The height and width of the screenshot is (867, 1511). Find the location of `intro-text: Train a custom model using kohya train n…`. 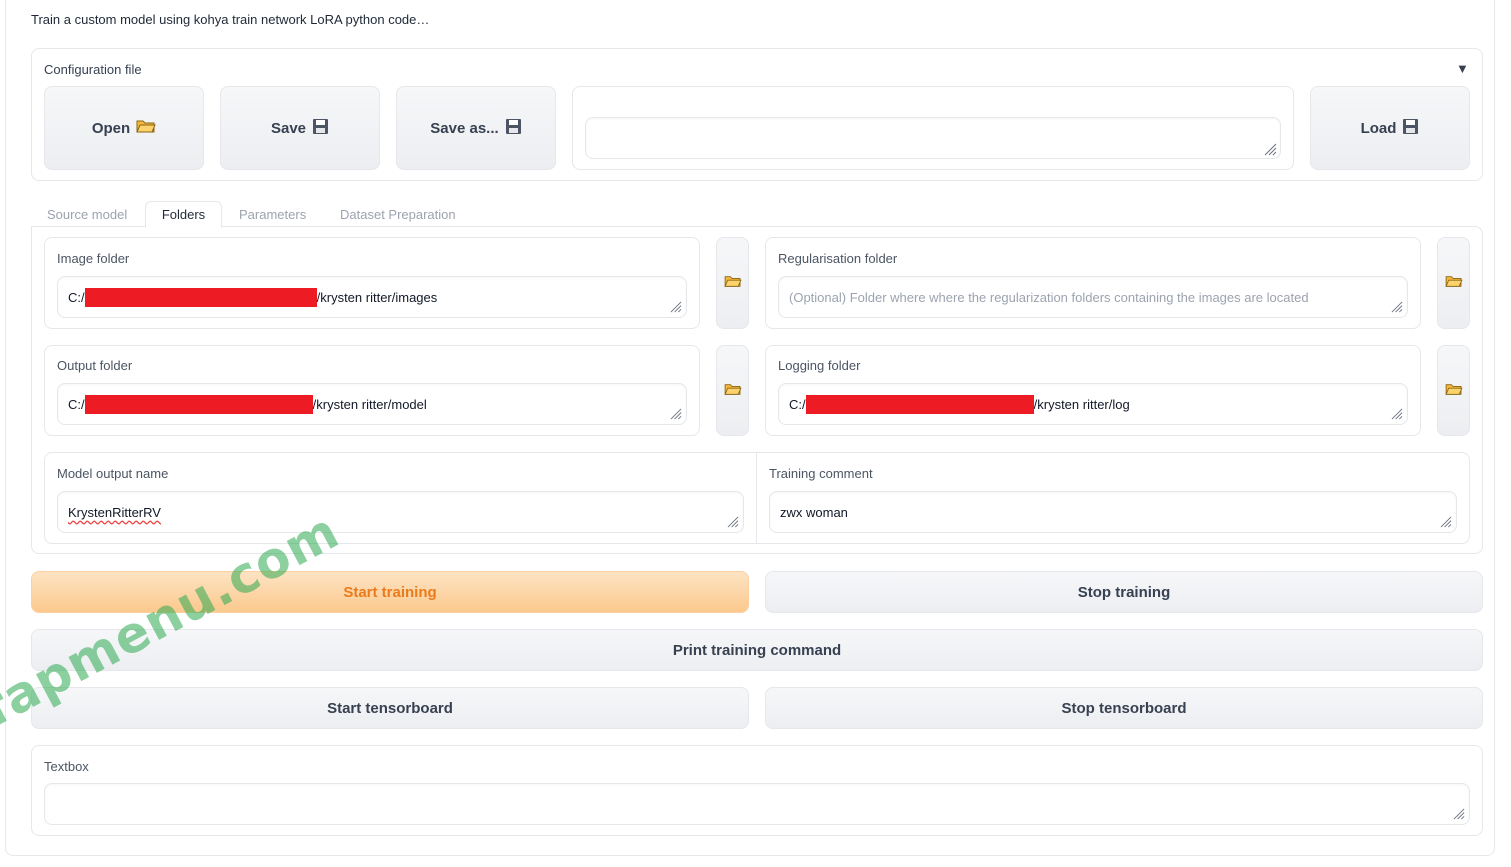

intro-text: Train a custom model using kohya train n… is located at coordinates (230, 19).